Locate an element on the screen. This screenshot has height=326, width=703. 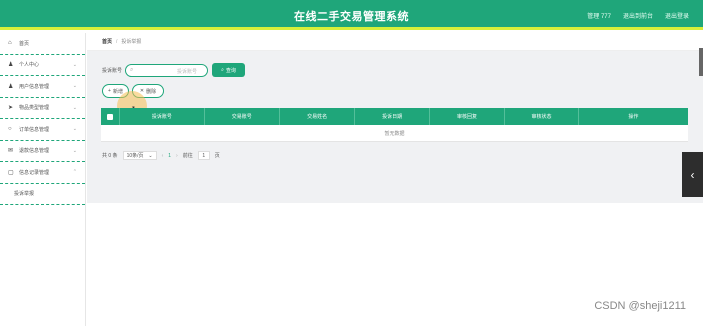
page-size-value: 10条/页 is located at coordinates (135, 156).